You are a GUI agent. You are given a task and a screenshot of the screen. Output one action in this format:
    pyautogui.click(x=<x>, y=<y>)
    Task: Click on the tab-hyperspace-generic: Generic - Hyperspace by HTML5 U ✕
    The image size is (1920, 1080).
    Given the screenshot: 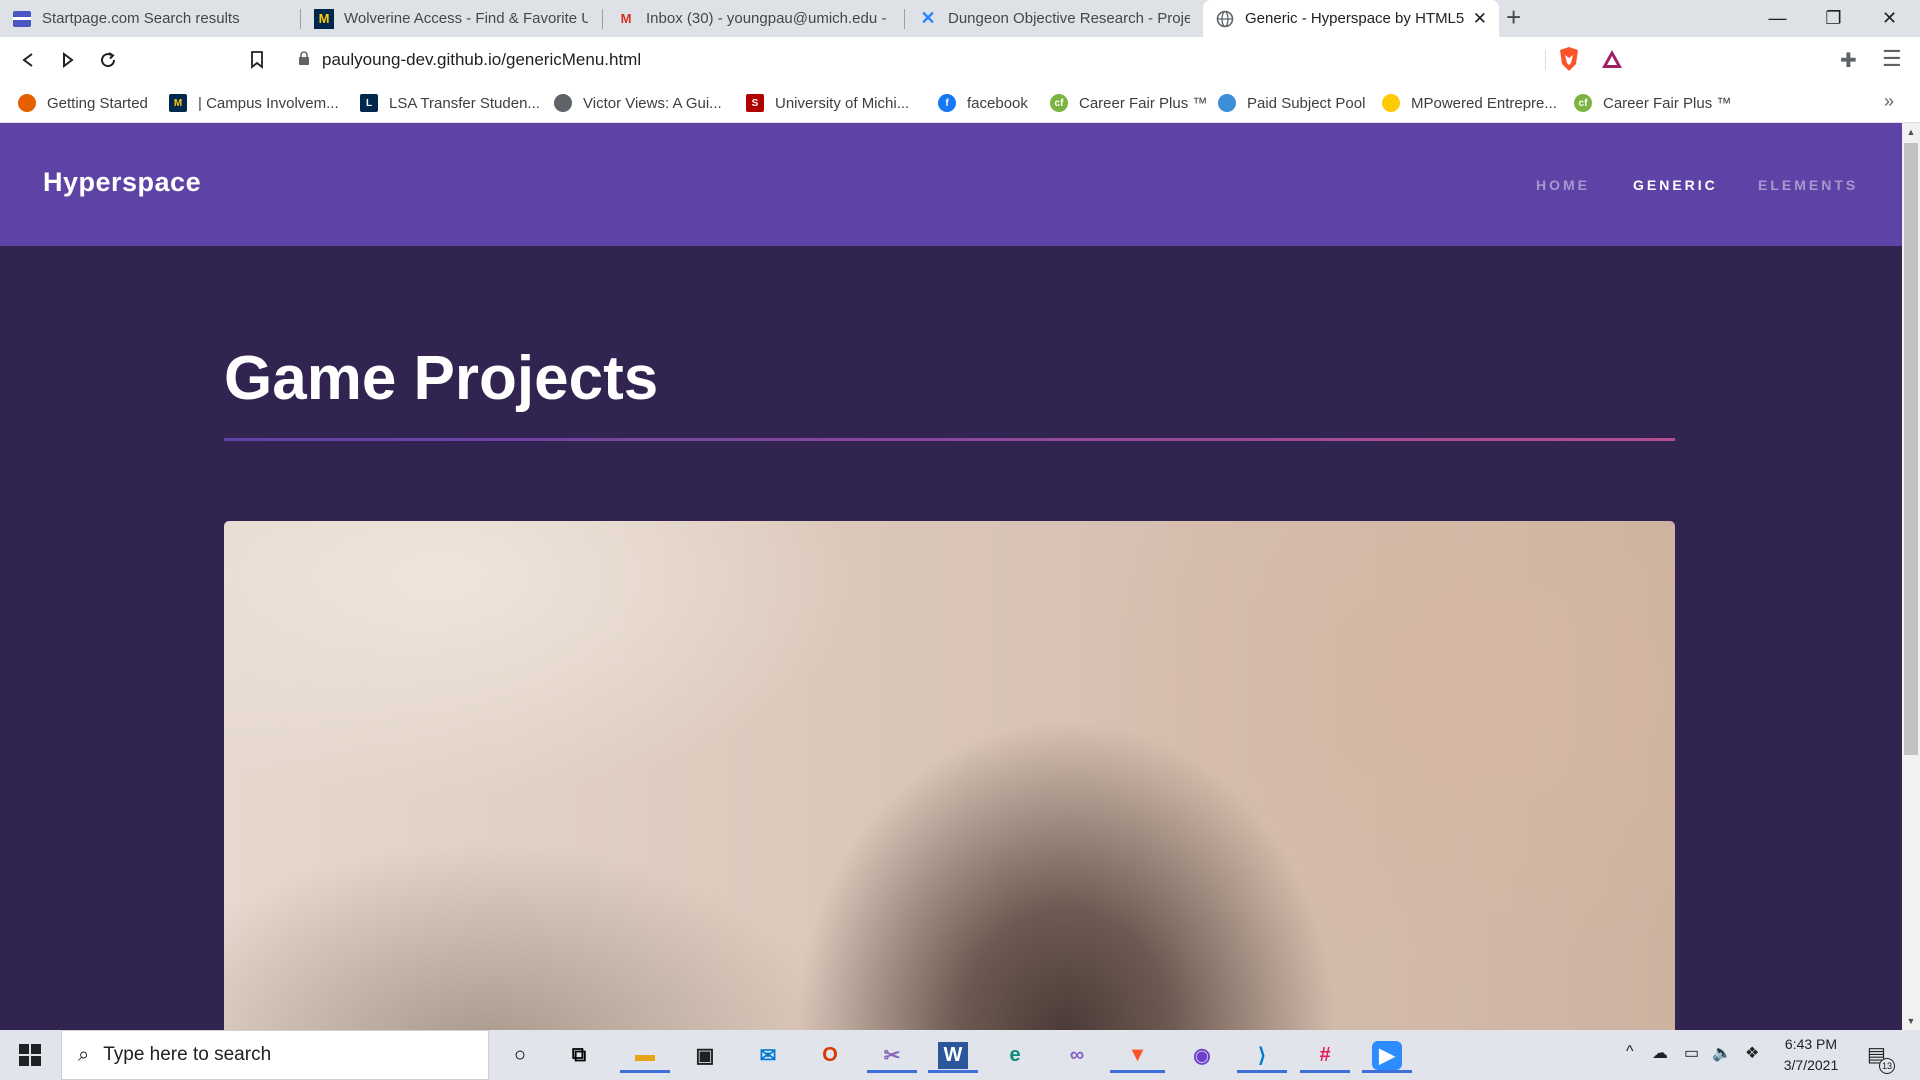 What is the action you would take?
    pyautogui.click(x=1351, y=18)
    